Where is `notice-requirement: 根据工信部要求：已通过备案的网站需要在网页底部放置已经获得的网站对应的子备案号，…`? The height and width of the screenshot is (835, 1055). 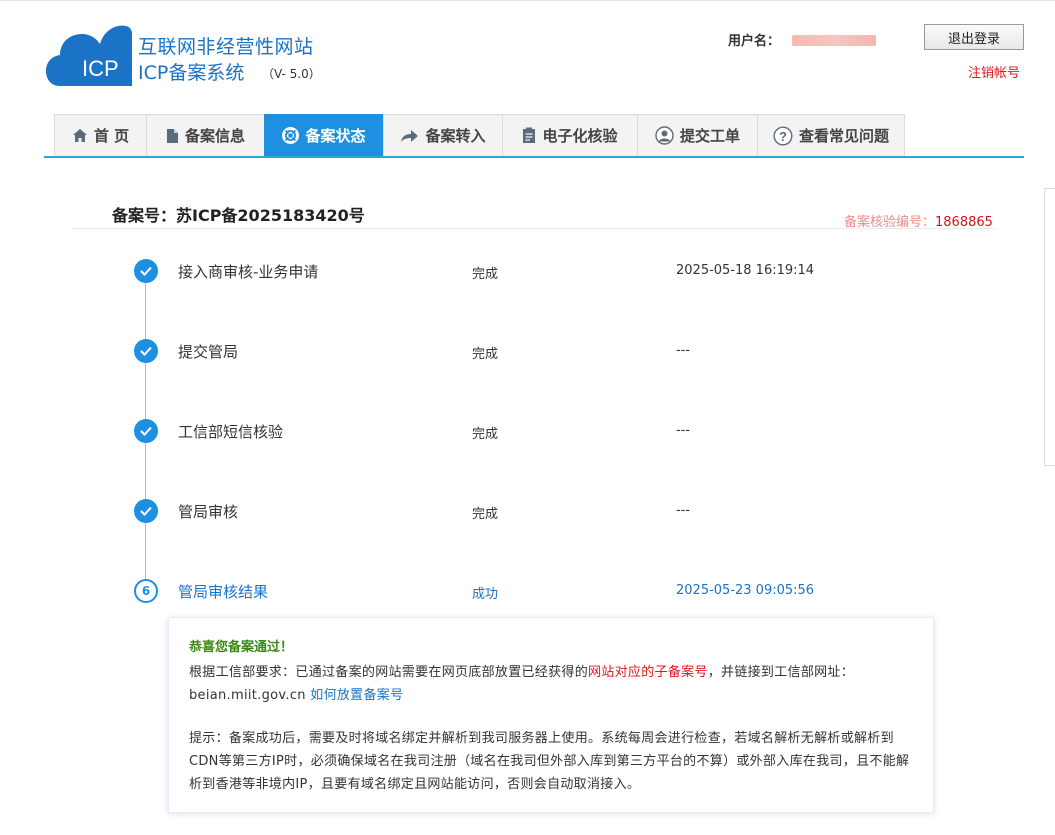
notice-requirement: 根据工信部要求：已通过备案的网站需要在网页底部放置已经获得的网站对应的子备案号，… is located at coordinates (551, 684).